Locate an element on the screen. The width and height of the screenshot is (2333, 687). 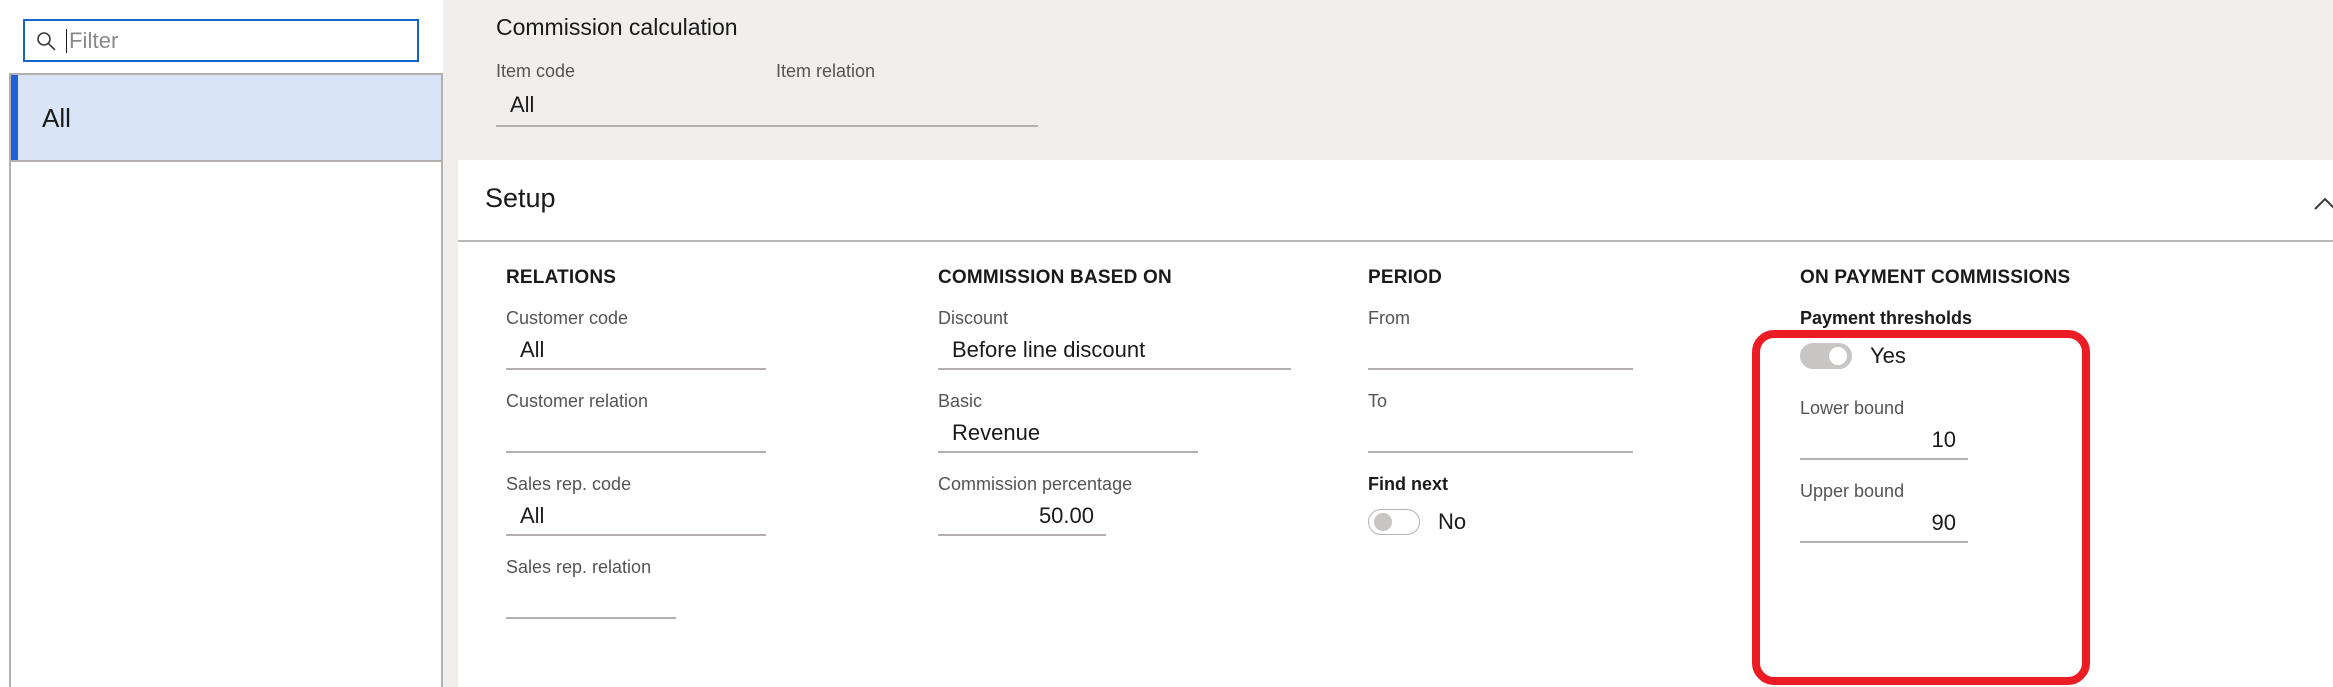
field-item-code: Item code All is located at coordinates (636, 94).